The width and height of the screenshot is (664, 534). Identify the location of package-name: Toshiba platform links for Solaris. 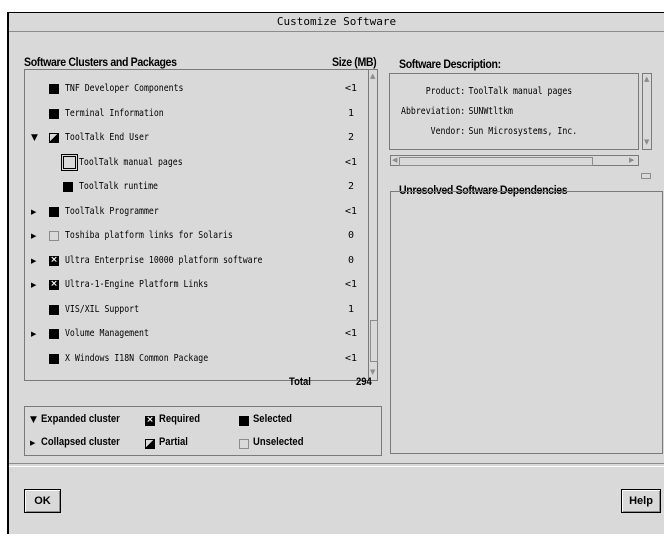
(149, 235).